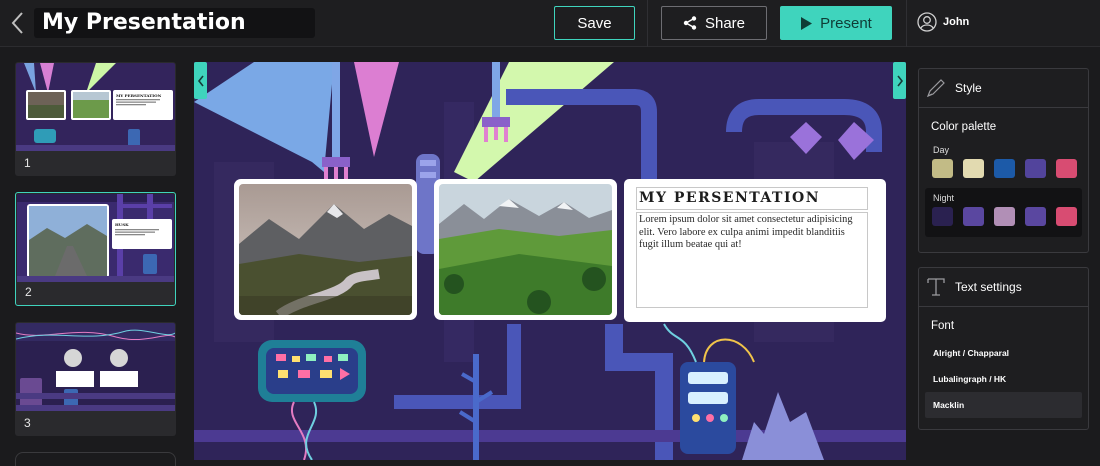 This screenshot has height=466, width=1100. I want to click on user-menu: John, so click(943, 22).